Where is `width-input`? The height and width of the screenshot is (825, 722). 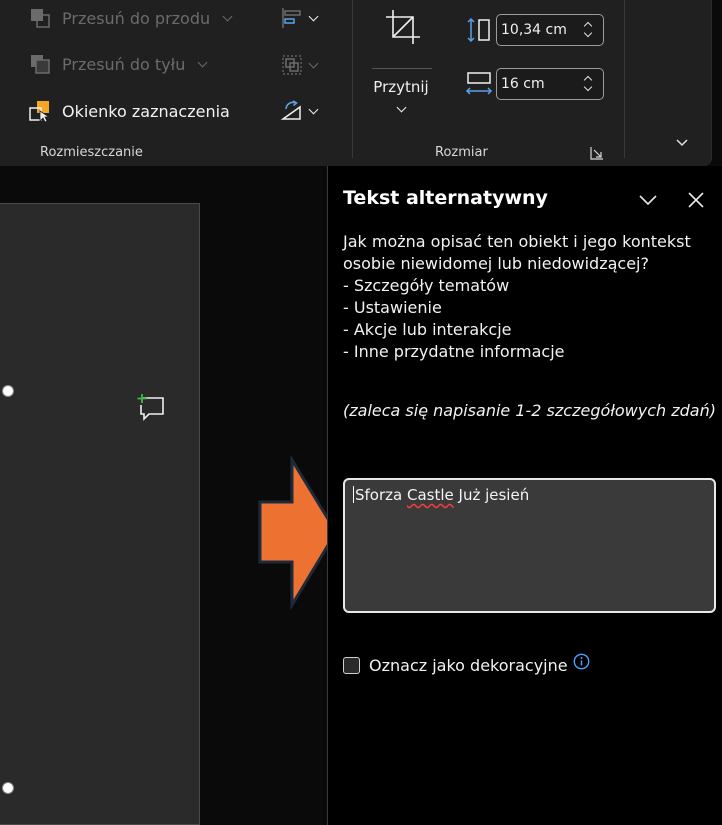 width-input is located at coordinates (535, 84).